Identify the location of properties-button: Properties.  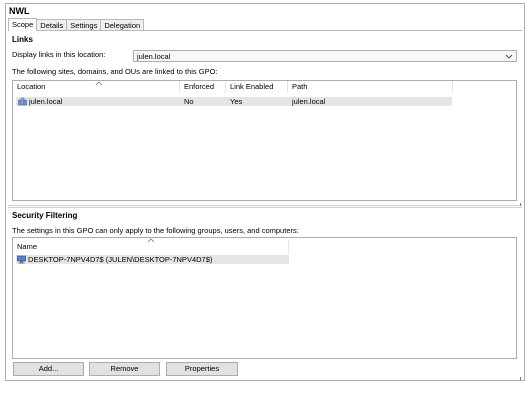
(202, 369).